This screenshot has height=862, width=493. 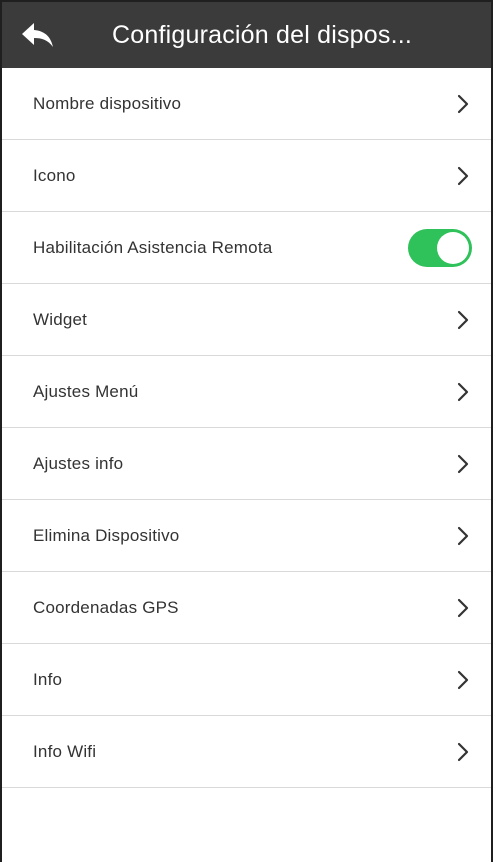 What do you see at coordinates (48, 679) in the screenshot?
I see `row-label: Info` at bounding box center [48, 679].